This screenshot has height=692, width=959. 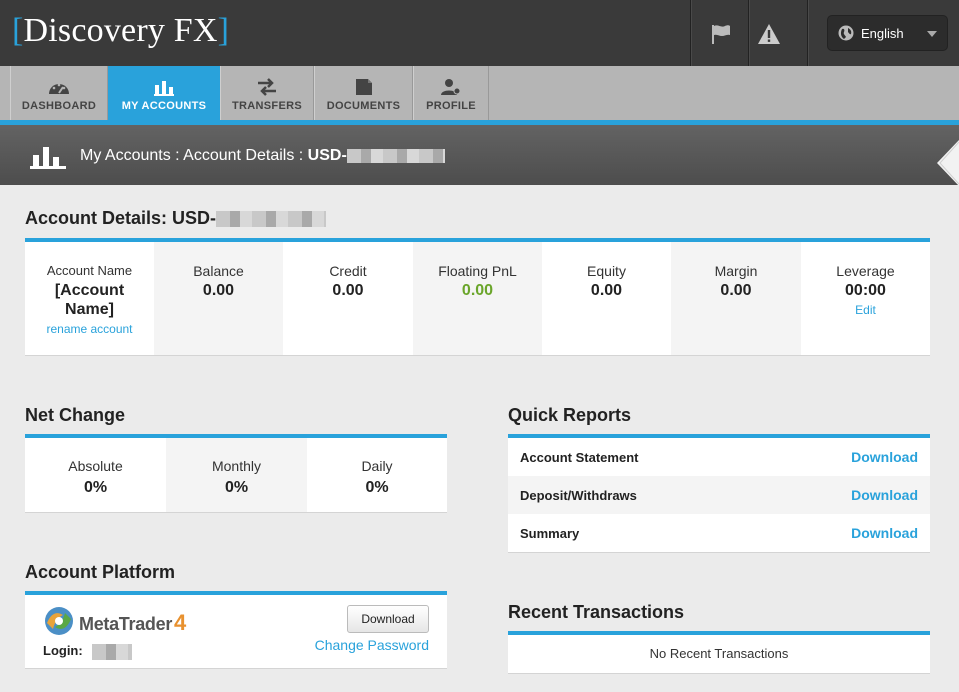 I want to click on top-bar: [Discovery FX] English, so click(x=479, y=33).